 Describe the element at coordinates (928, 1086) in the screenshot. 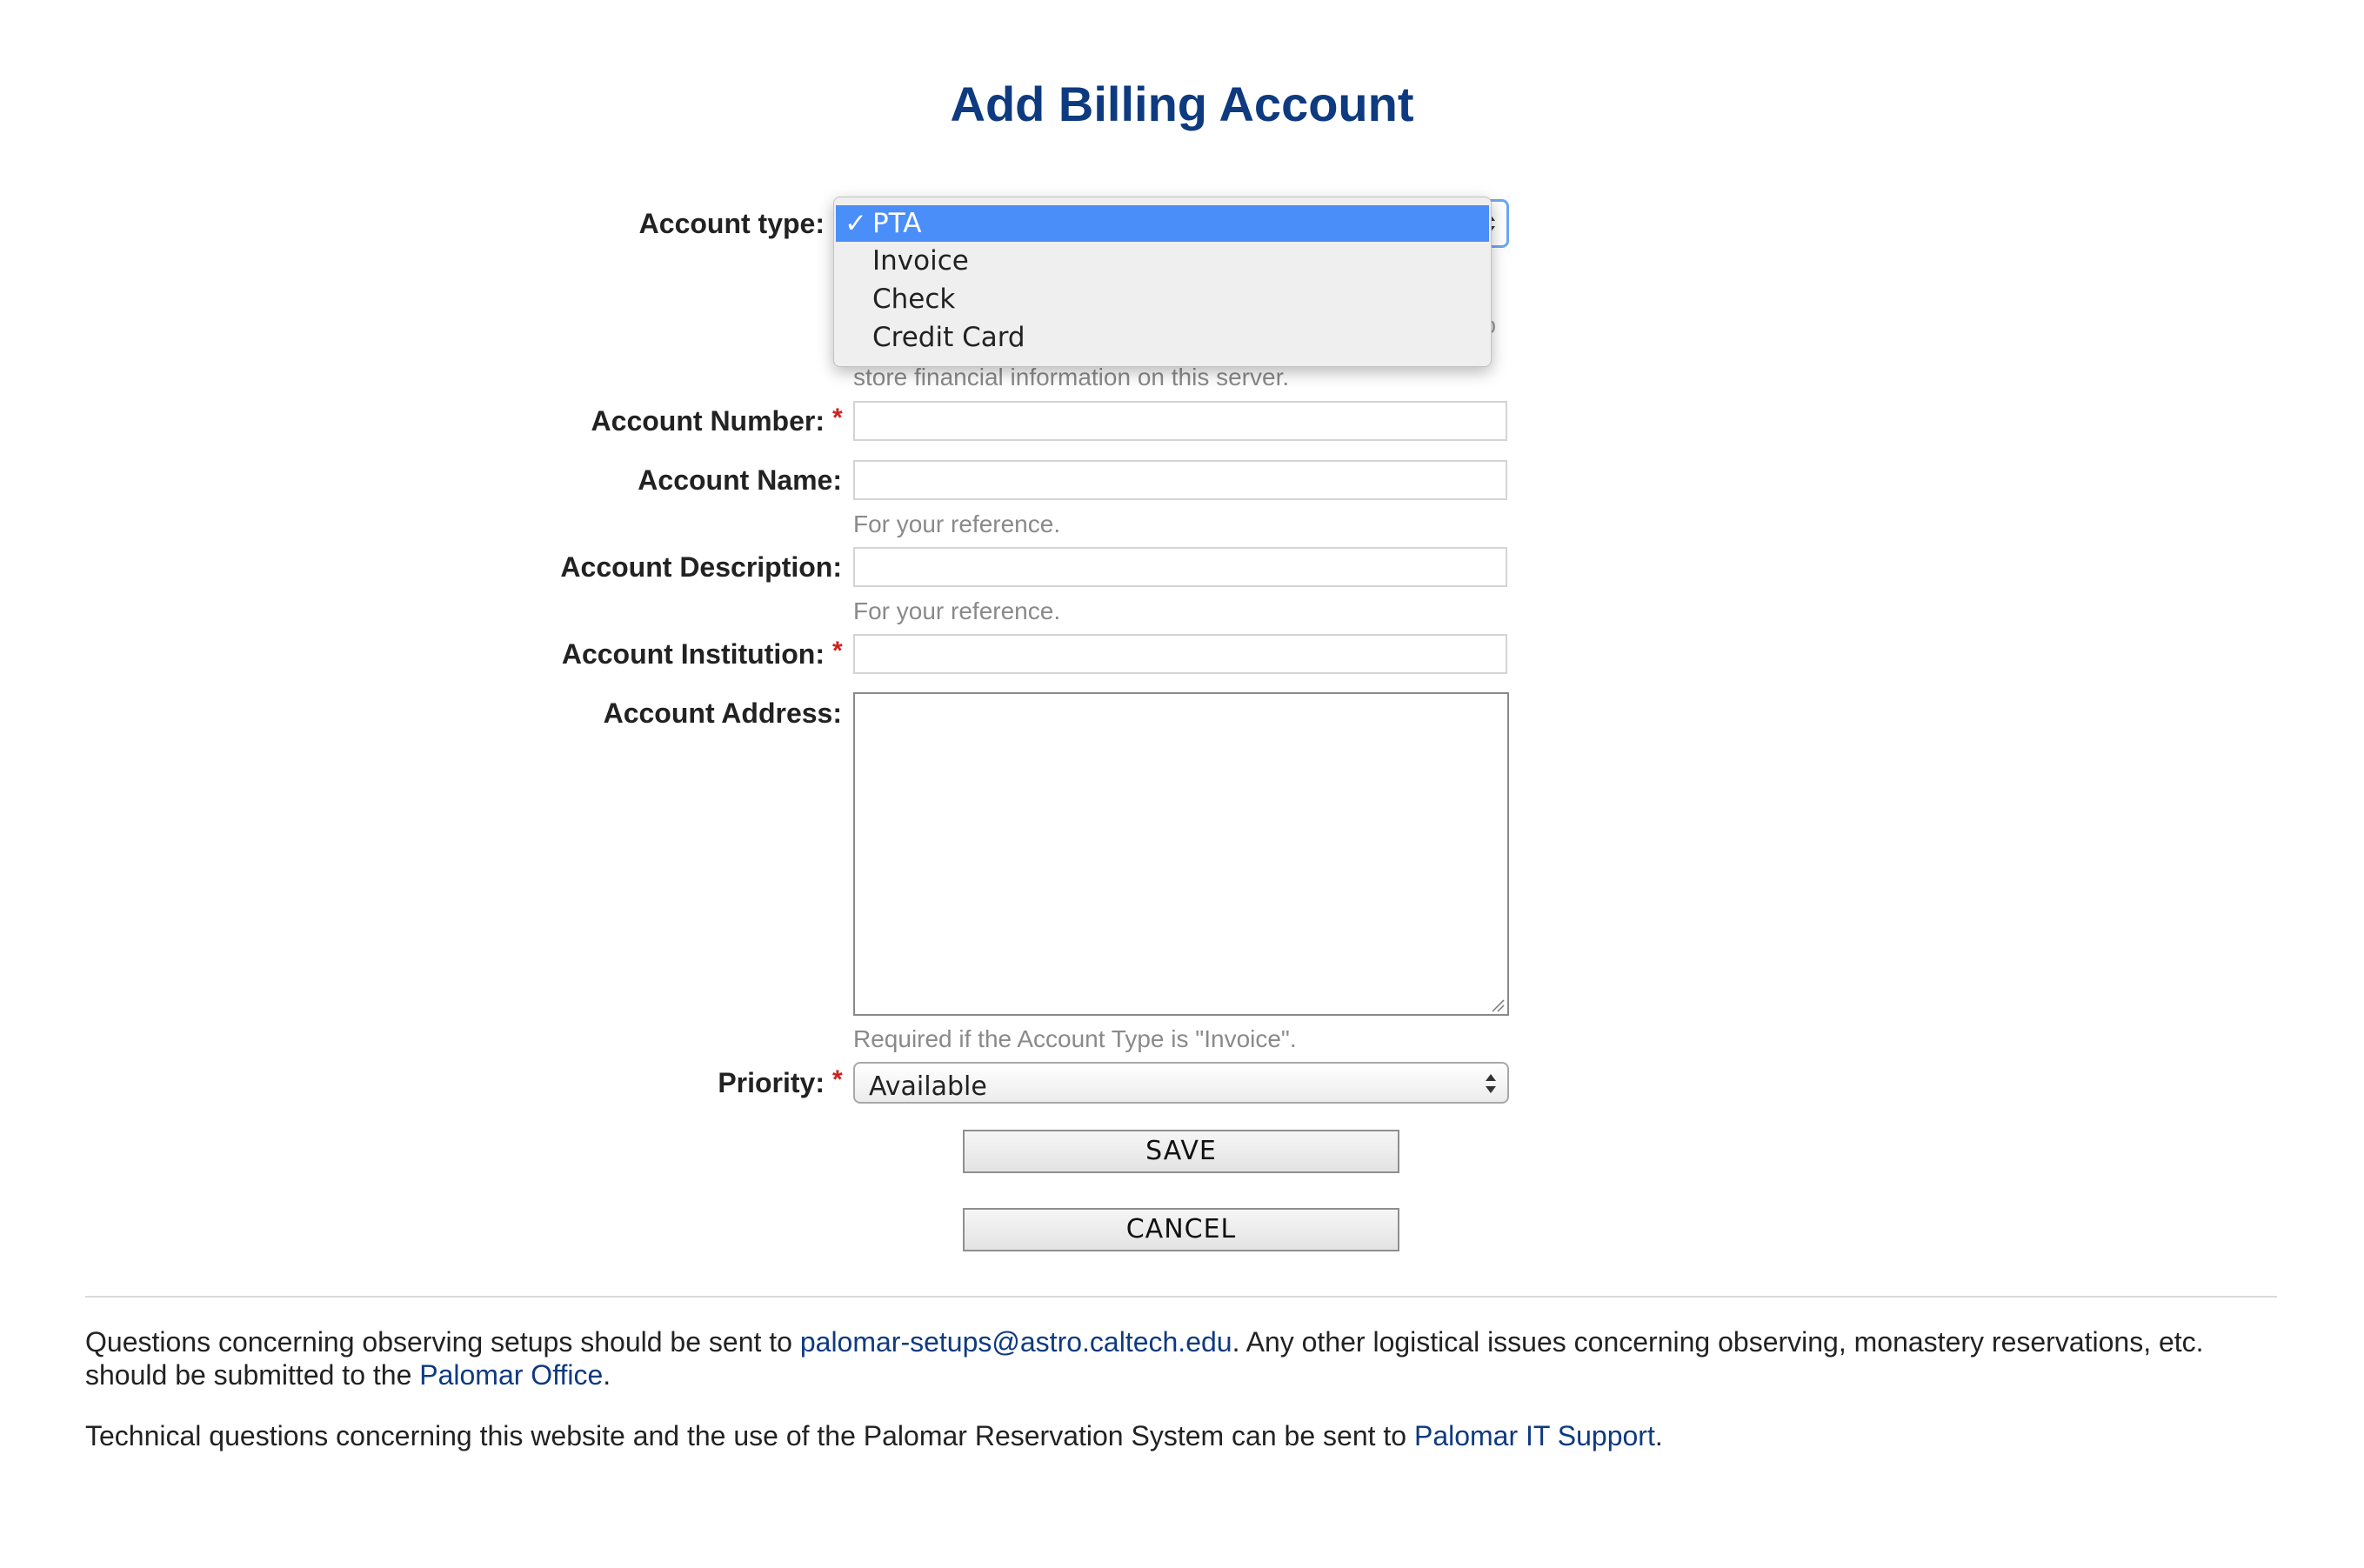

I see `priority-selected-value: Available` at that location.